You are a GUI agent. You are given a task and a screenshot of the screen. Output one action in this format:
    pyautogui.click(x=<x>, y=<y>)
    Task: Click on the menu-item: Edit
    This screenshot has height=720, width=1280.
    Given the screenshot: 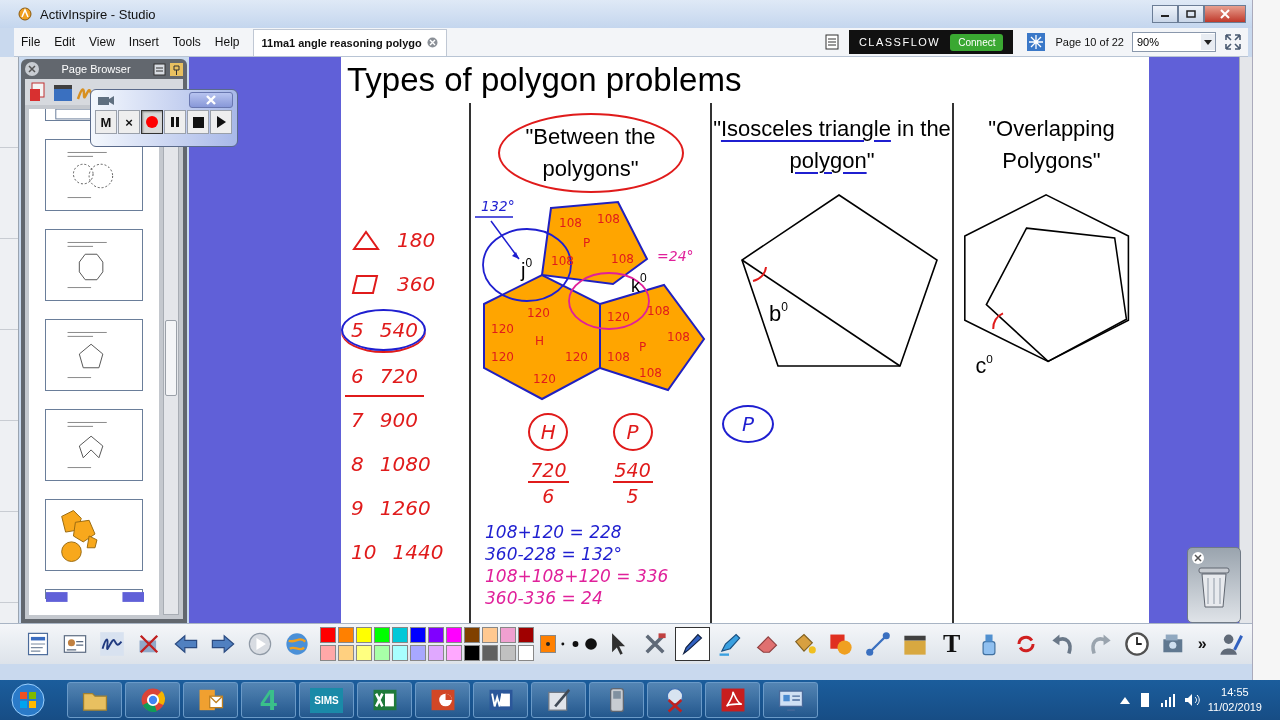 What is the action you would take?
    pyautogui.click(x=65, y=42)
    